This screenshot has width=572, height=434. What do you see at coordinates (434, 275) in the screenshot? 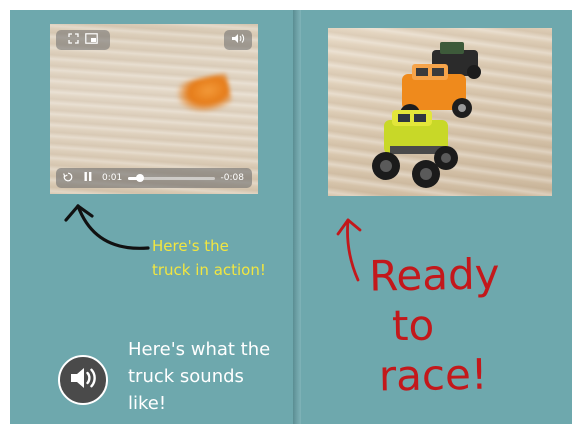
I see `race-line-1: Ready` at bounding box center [434, 275].